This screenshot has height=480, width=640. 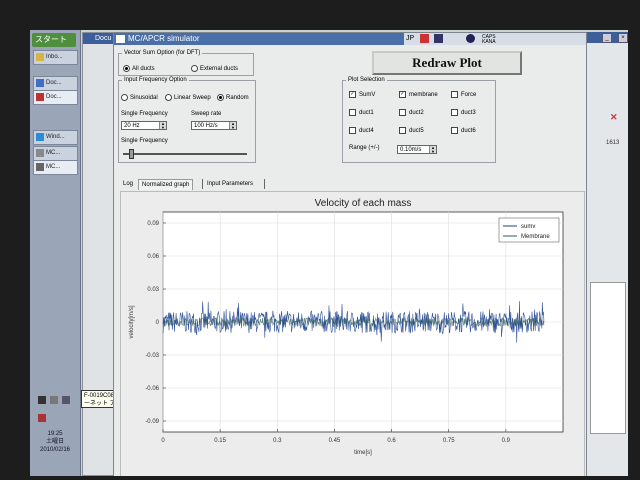 I want to click on volume-icon, so click(x=54, y=400).